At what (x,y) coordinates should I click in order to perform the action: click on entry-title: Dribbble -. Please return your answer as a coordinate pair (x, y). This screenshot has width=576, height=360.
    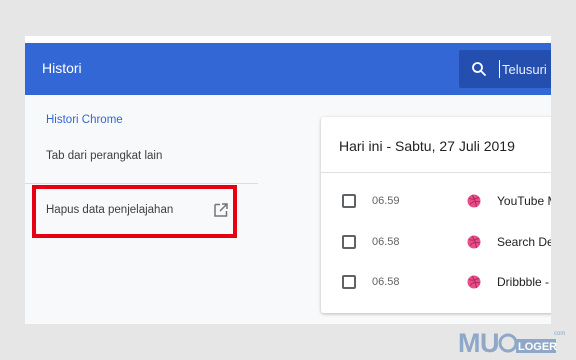
    Looking at the image, I should click on (523, 282).